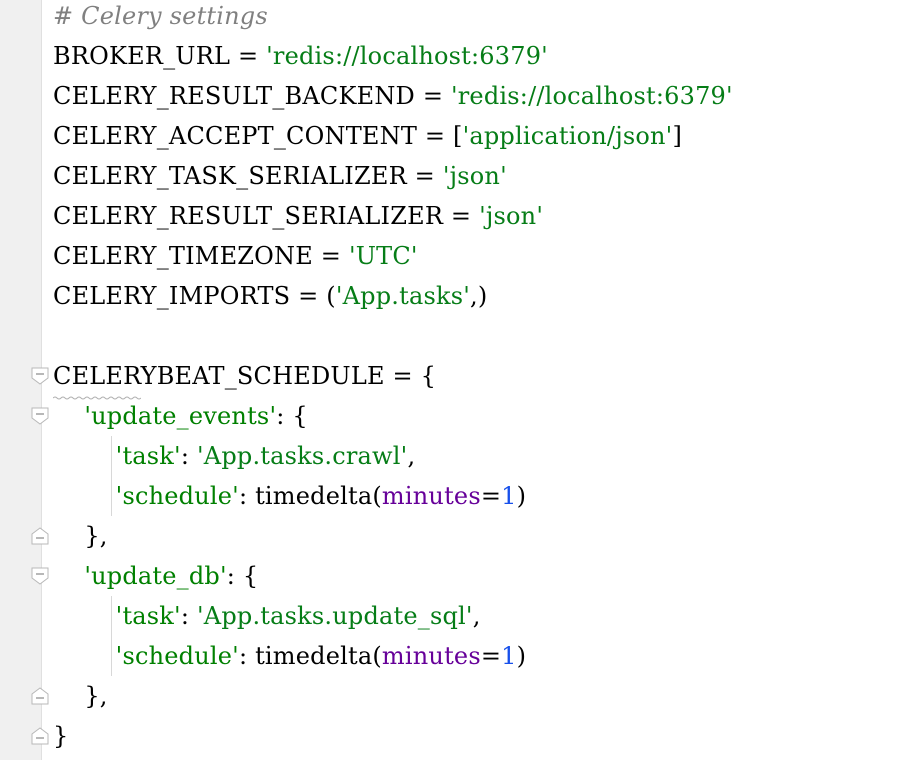  I want to click on code-line: }, so click(60, 736).